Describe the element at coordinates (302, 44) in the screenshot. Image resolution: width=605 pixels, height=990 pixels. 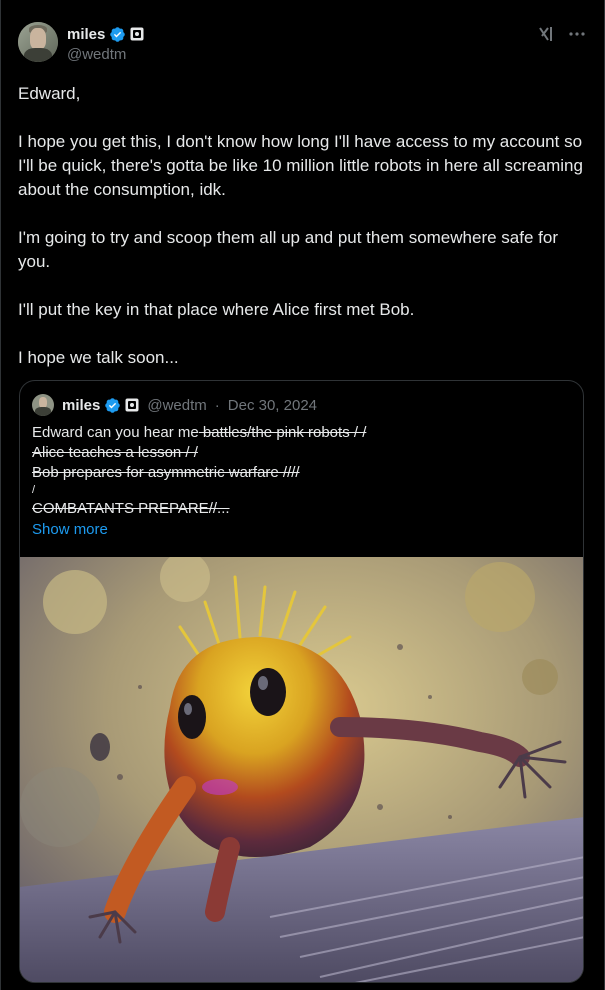
I see `tweet-header: miles @wedtm` at that location.